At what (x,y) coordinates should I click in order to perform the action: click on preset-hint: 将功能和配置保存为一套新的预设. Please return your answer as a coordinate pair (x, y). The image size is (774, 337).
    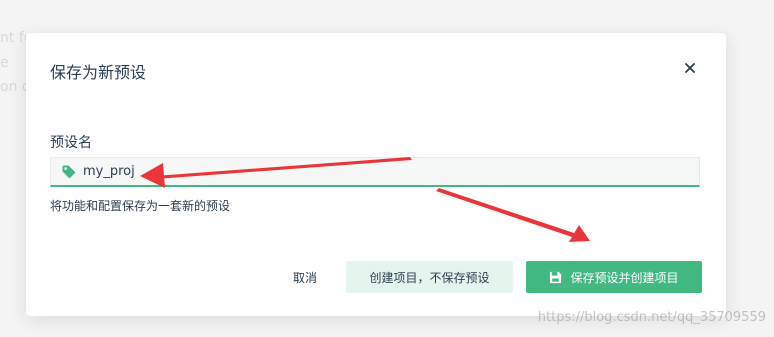
    Looking at the image, I should click on (140, 206).